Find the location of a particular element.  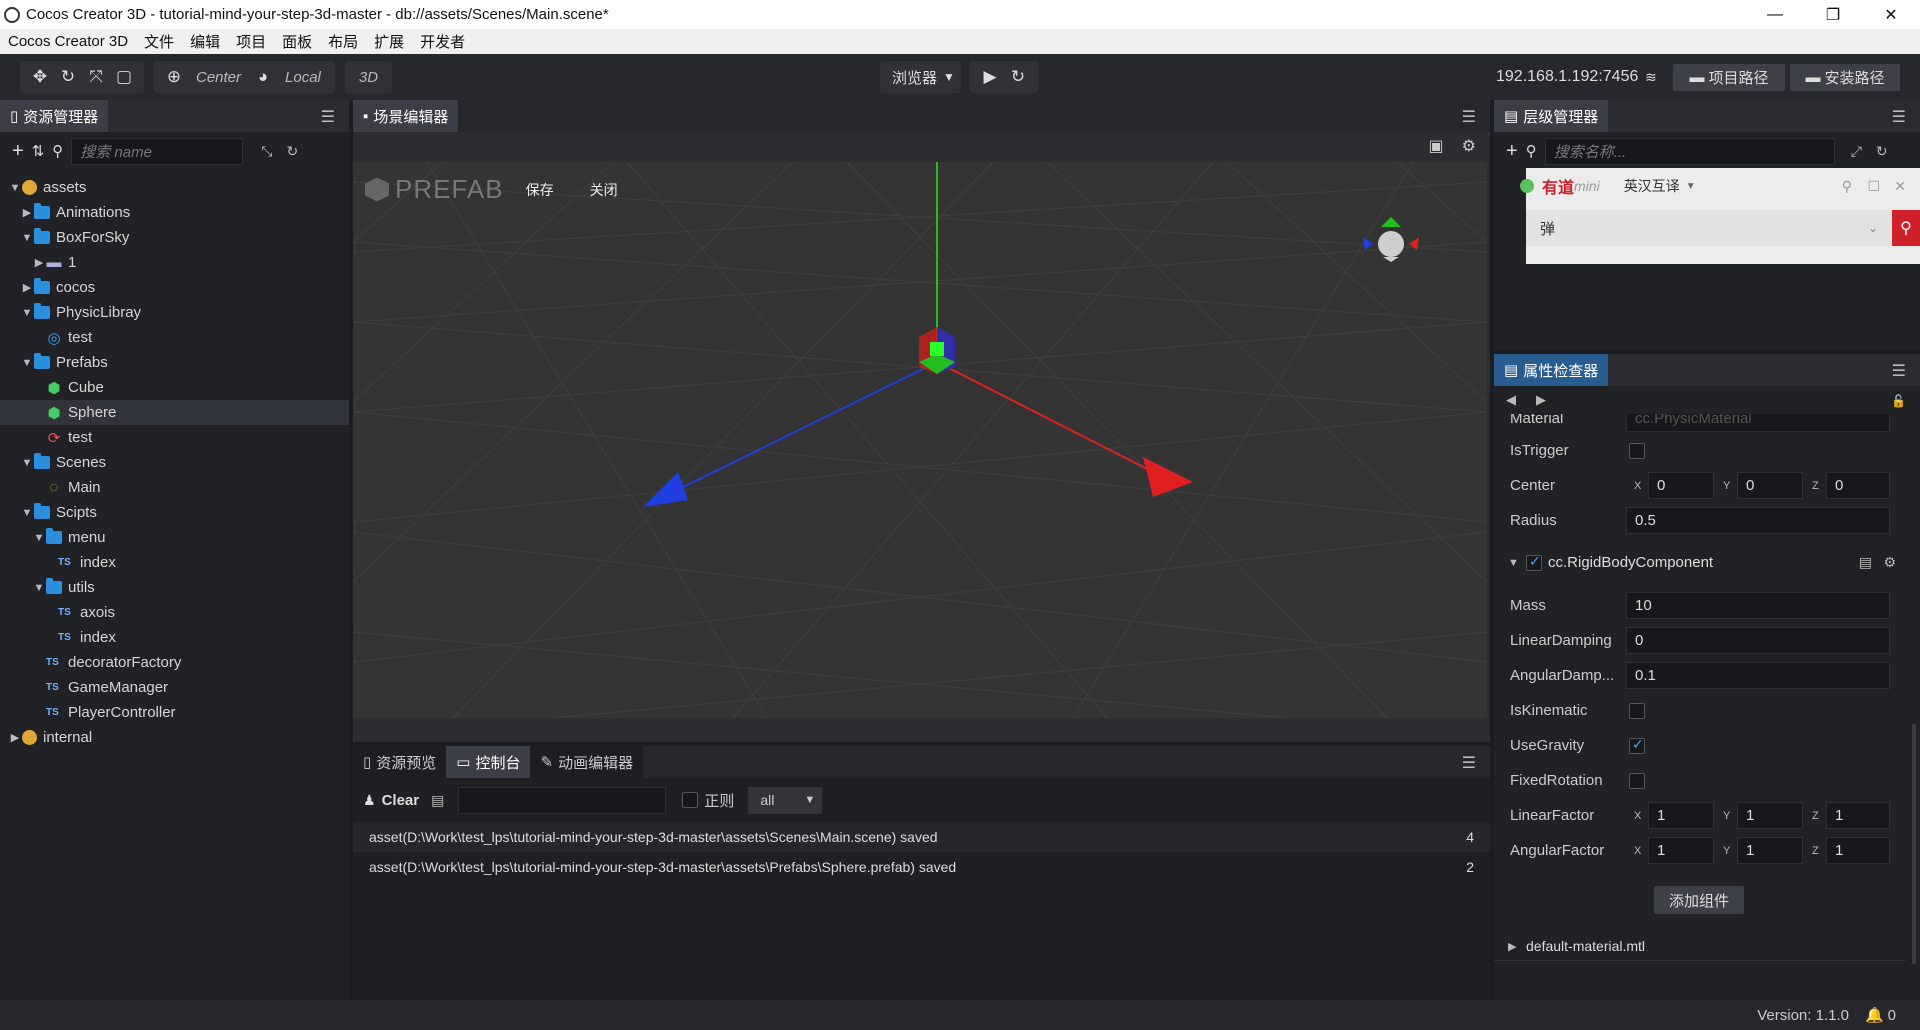

move-tool-icon: ✥ is located at coordinates (40, 77).